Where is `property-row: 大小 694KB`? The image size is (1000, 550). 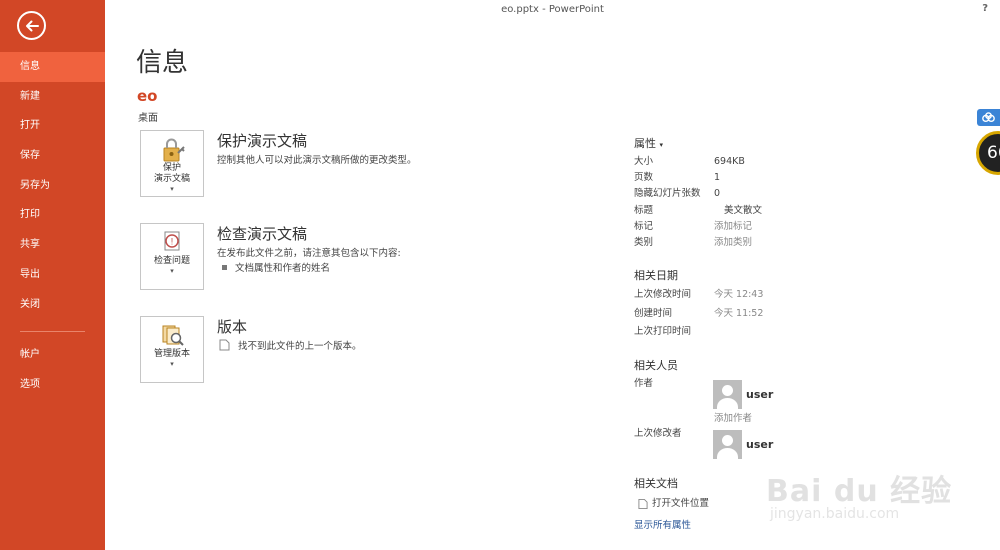 property-row: 大小 694KB is located at coordinates (799, 162).